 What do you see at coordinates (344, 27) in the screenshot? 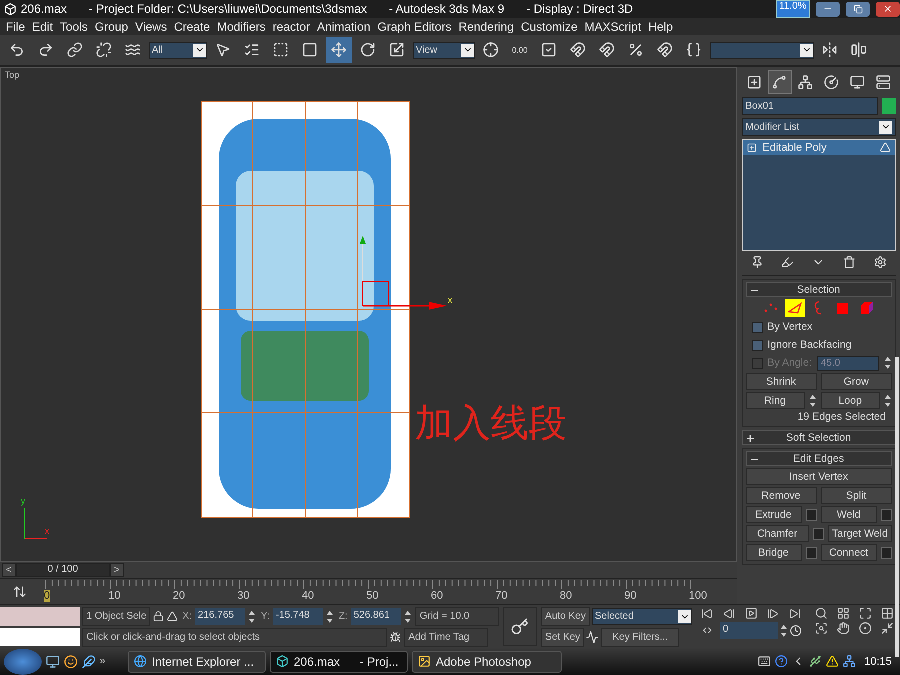
I see `menu-item: Animation` at bounding box center [344, 27].